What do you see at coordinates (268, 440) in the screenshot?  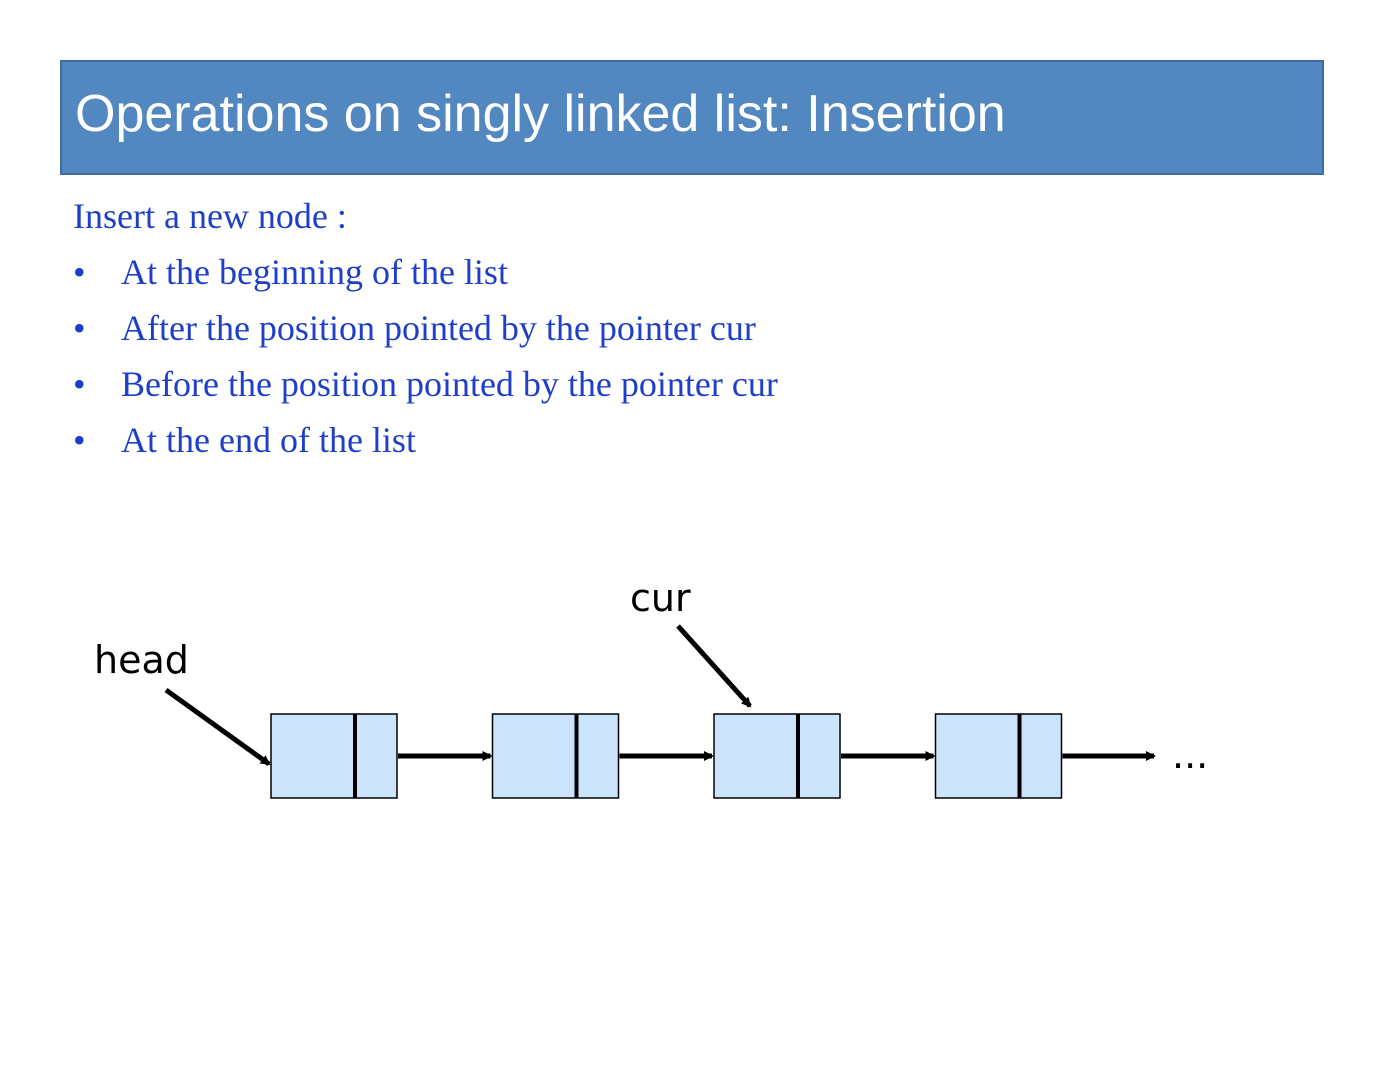 I see `bullet-text: At the end of the list` at bounding box center [268, 440].